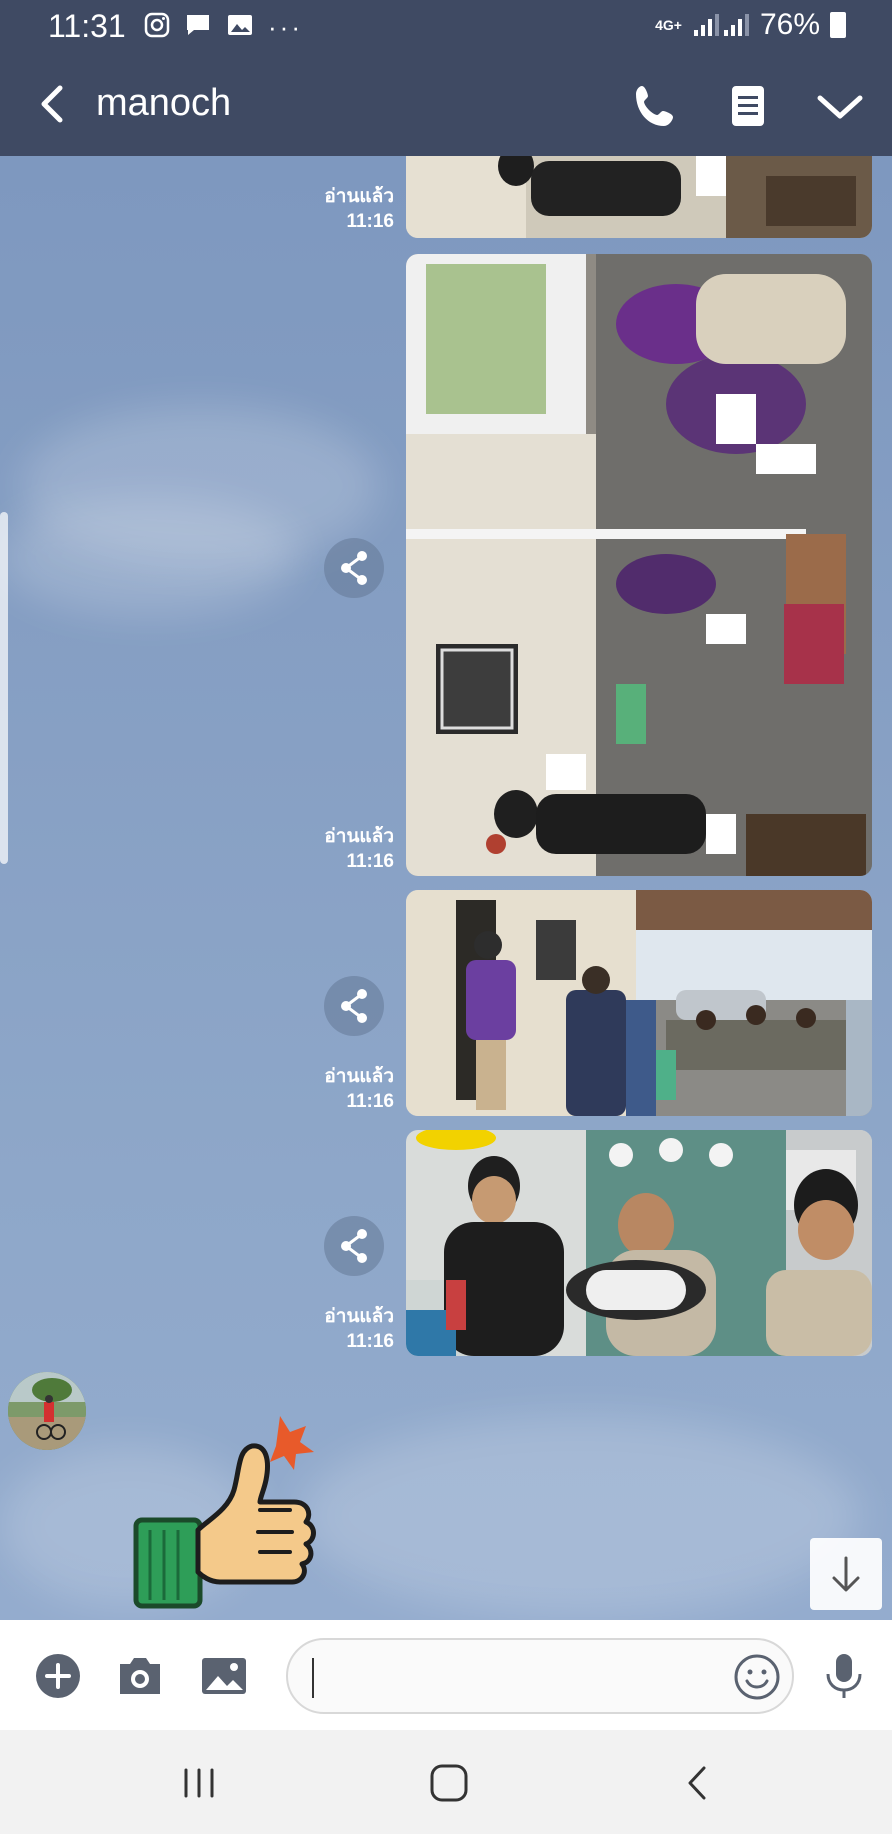 This screenshot has height=1834, width=892. I want to click on avatar-image, so click(47, 1411).